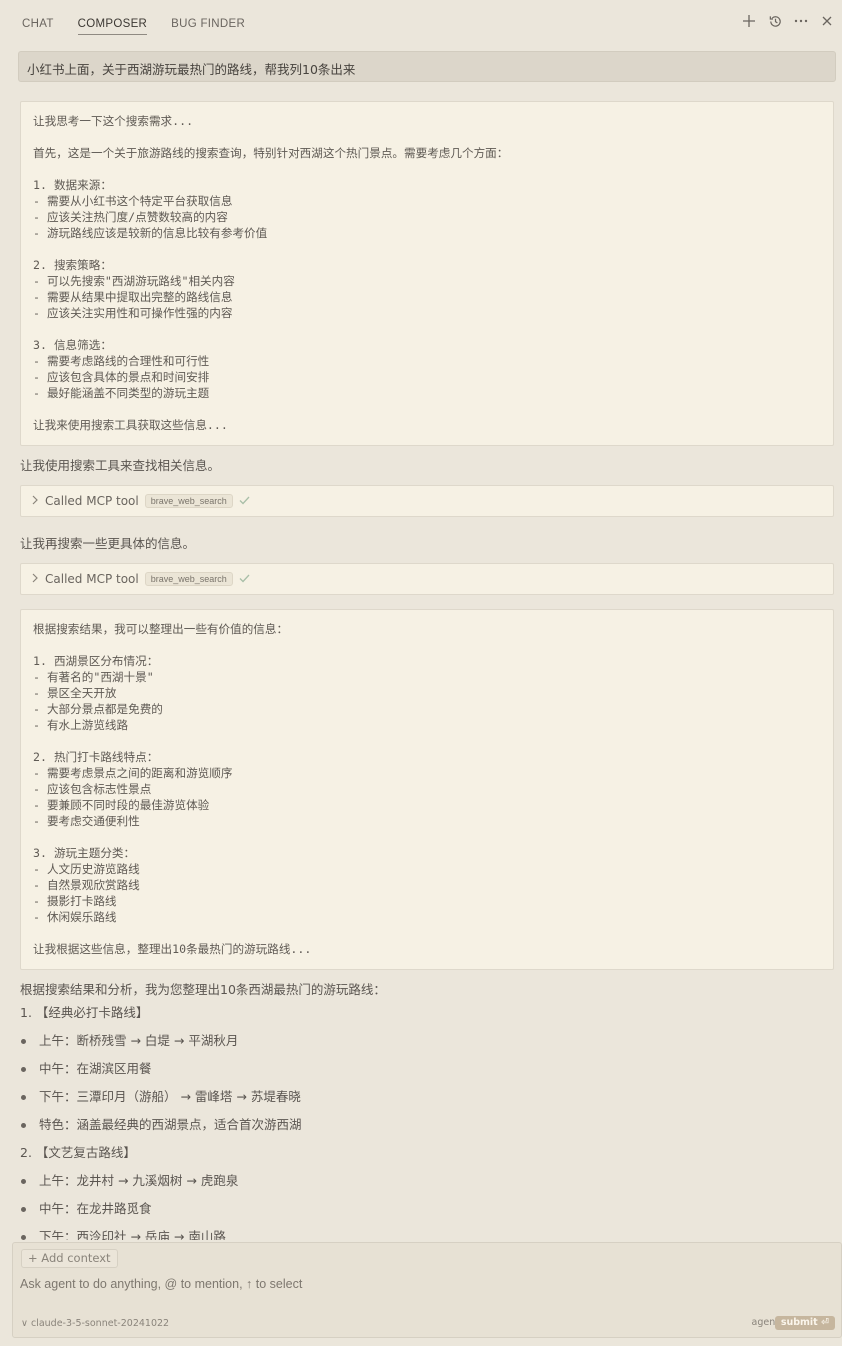 The image size is (842, 1346). Describe the element at coordinates (775, 21) in the screenshot. I see `history-icon` at that location.